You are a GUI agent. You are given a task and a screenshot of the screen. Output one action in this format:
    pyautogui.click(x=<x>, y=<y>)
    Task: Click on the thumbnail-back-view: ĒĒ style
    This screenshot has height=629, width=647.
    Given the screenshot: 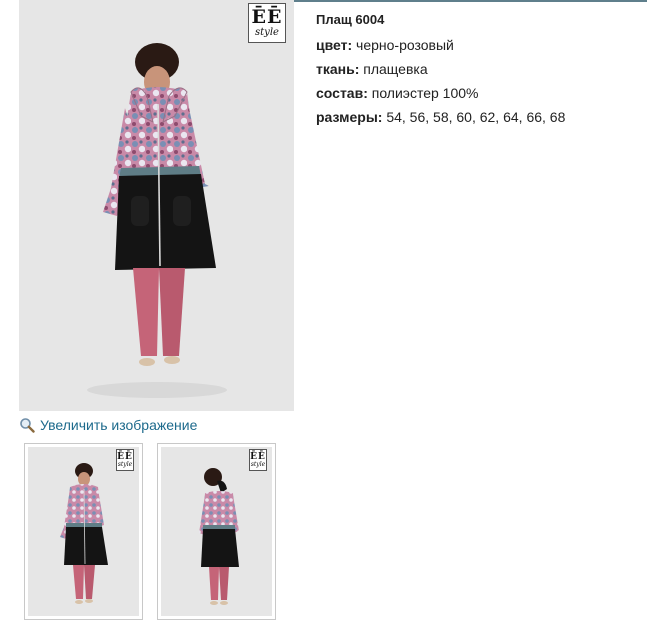 What is the action you would take?
    pyautogui.click(x=216, y=531)
    